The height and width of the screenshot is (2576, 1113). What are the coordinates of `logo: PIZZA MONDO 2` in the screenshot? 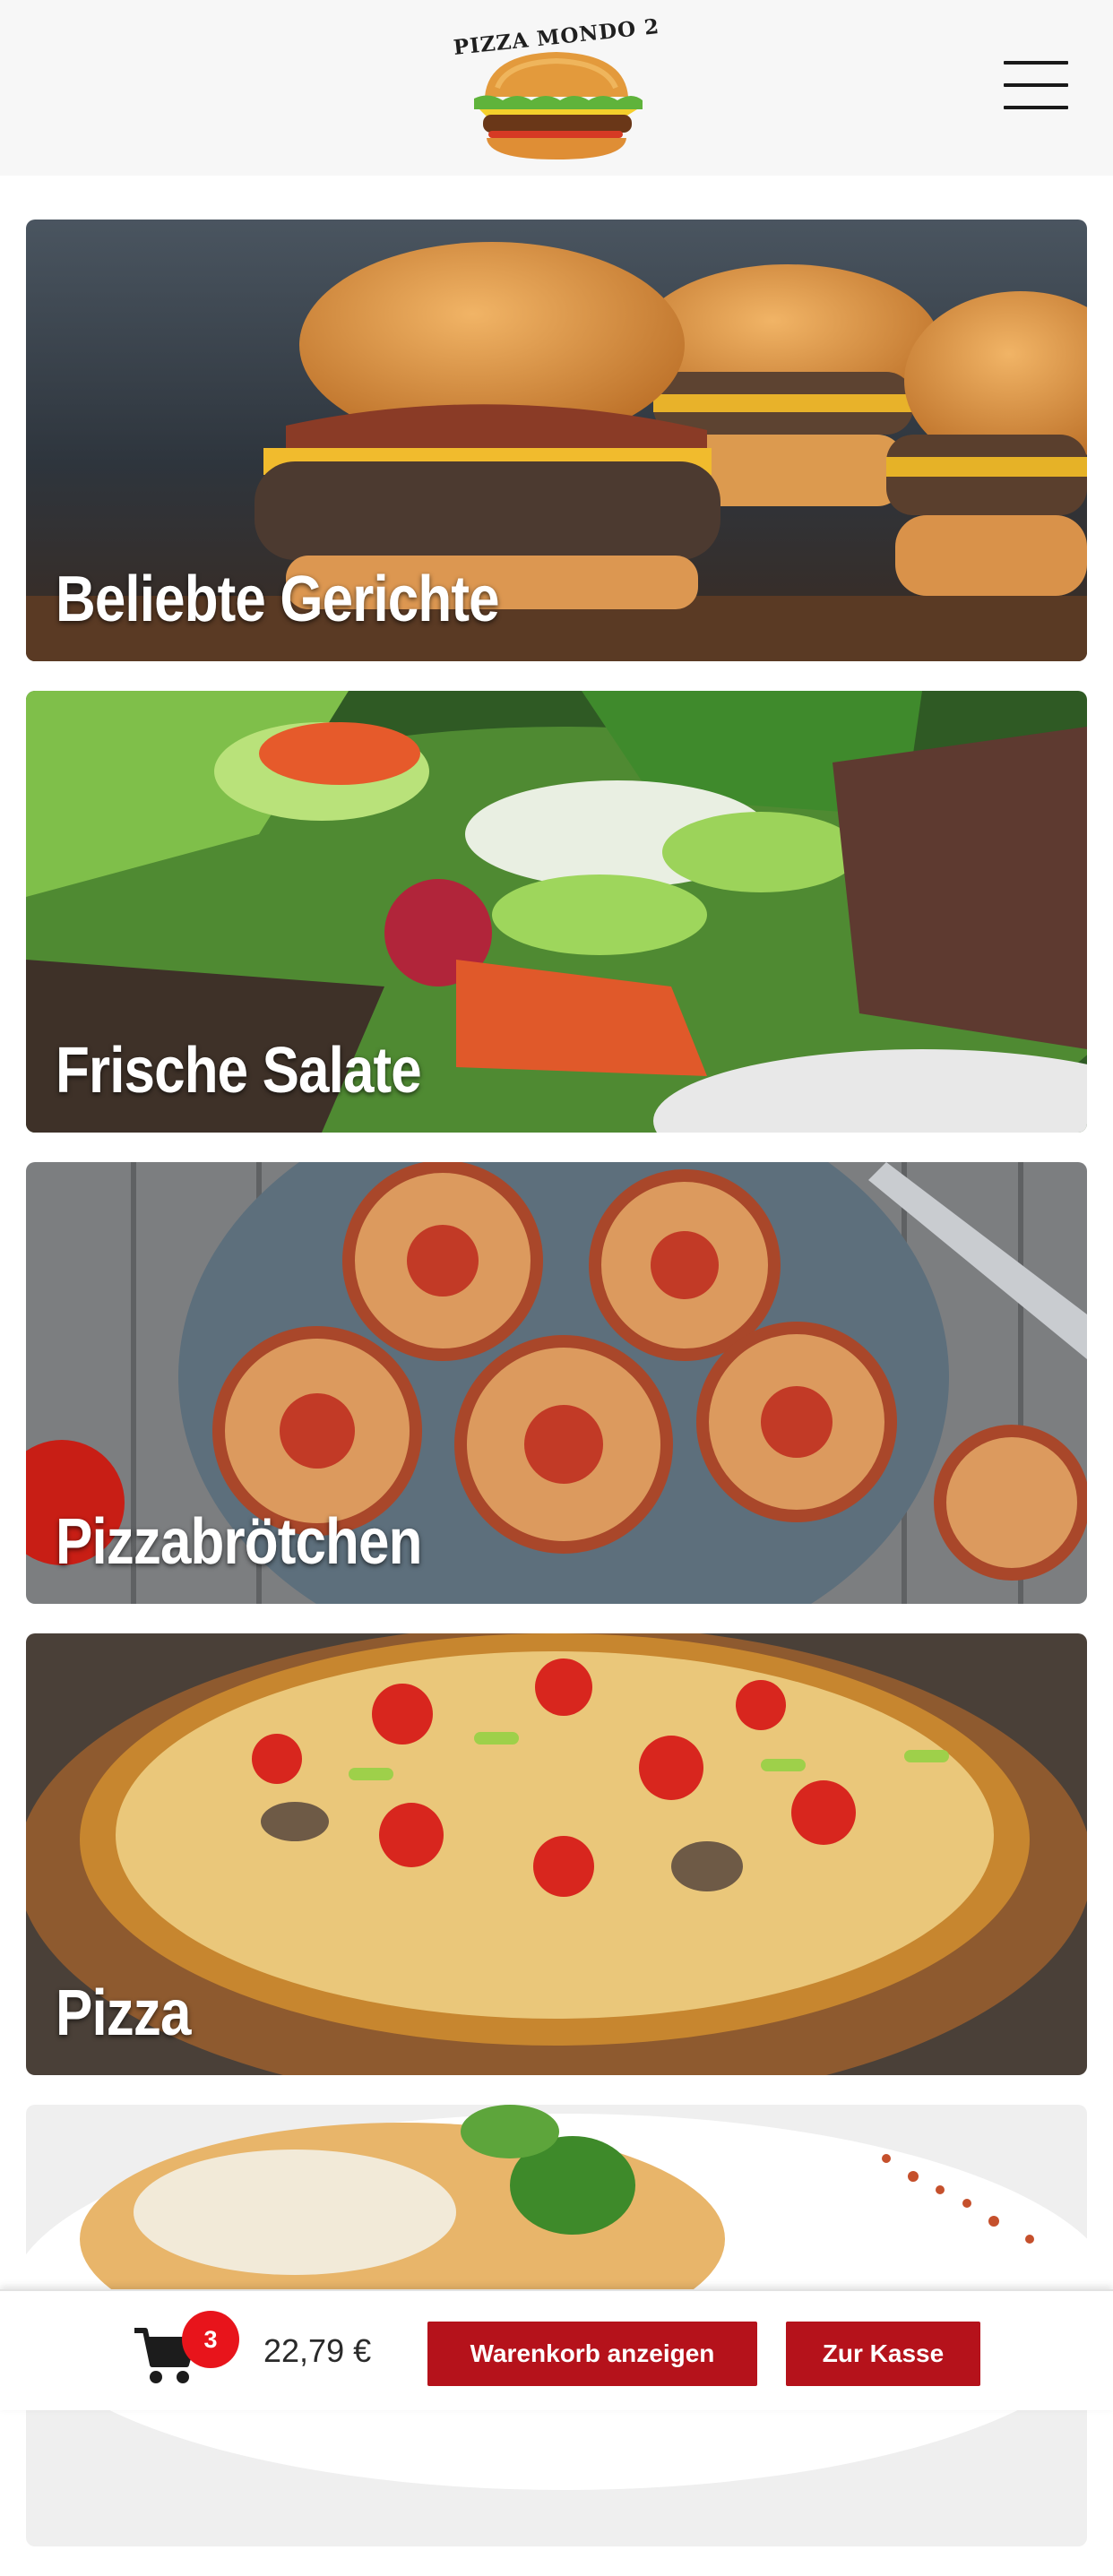 It's located at (556, 91).